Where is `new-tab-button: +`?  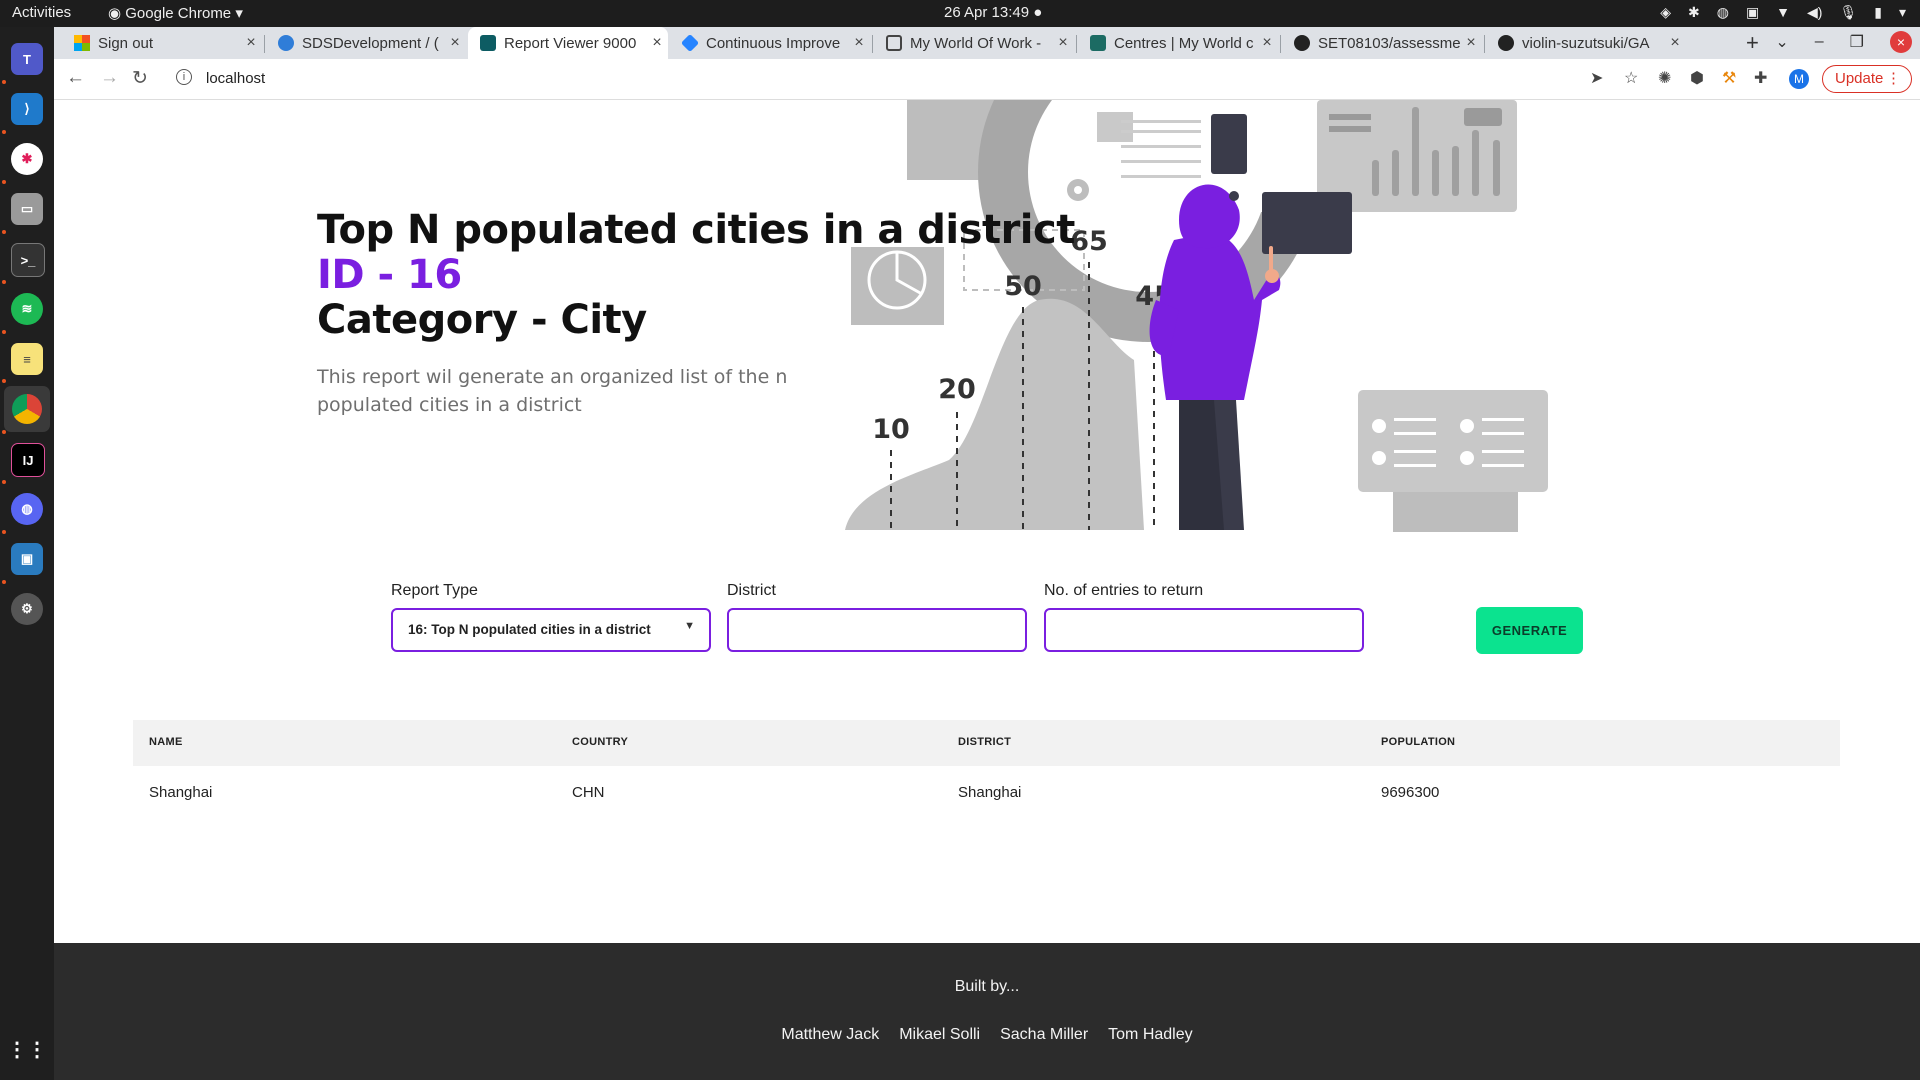
new-tab-button: + is located at coordinates (1752, 43).